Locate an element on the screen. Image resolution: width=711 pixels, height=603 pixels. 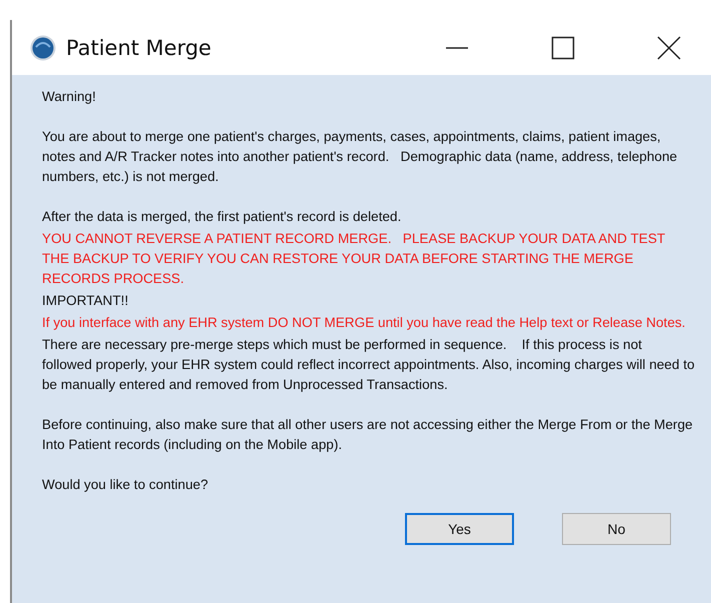
message-text: You are about to merge one patient's charges, payments, cases, appointments, claims, patient images, notes and A/R Tracker notes into another patient's record. Demographic data (name, address, telephone numbers, etc.) is not merged. is located at coordinates (360, 157).